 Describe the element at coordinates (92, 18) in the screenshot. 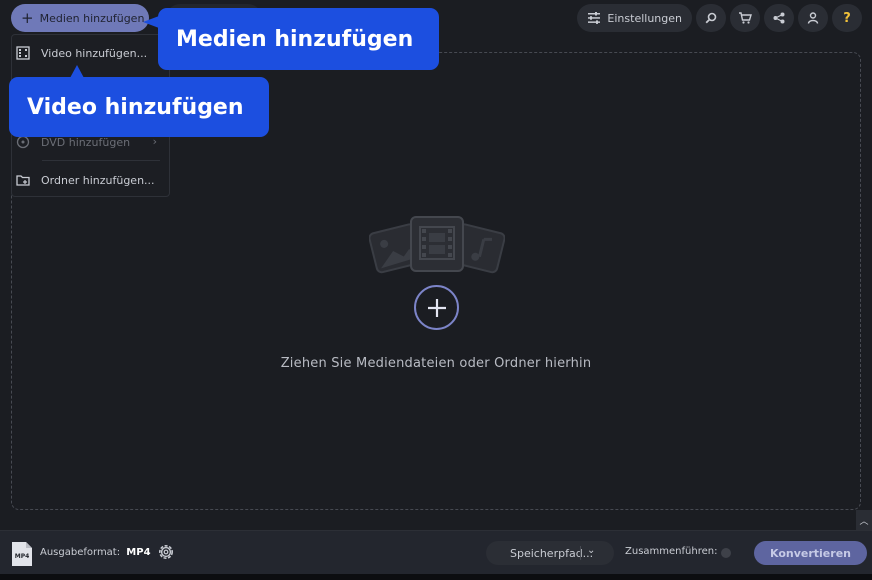

I see `add-media-label: Medien hinzufügen` at that location.